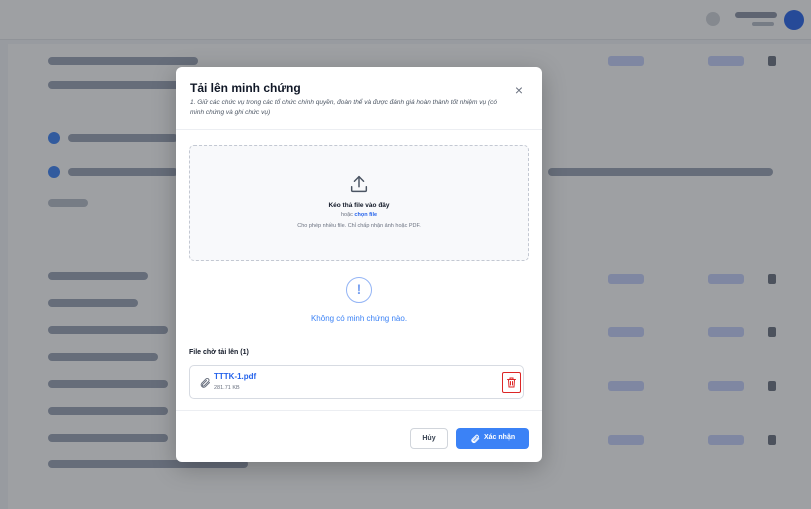 The image size is (811, 509). What do you see at coordinates (429, 438) in the screenshot?
I see `cancel-button: Hủy` at bounding box center [429, 438].